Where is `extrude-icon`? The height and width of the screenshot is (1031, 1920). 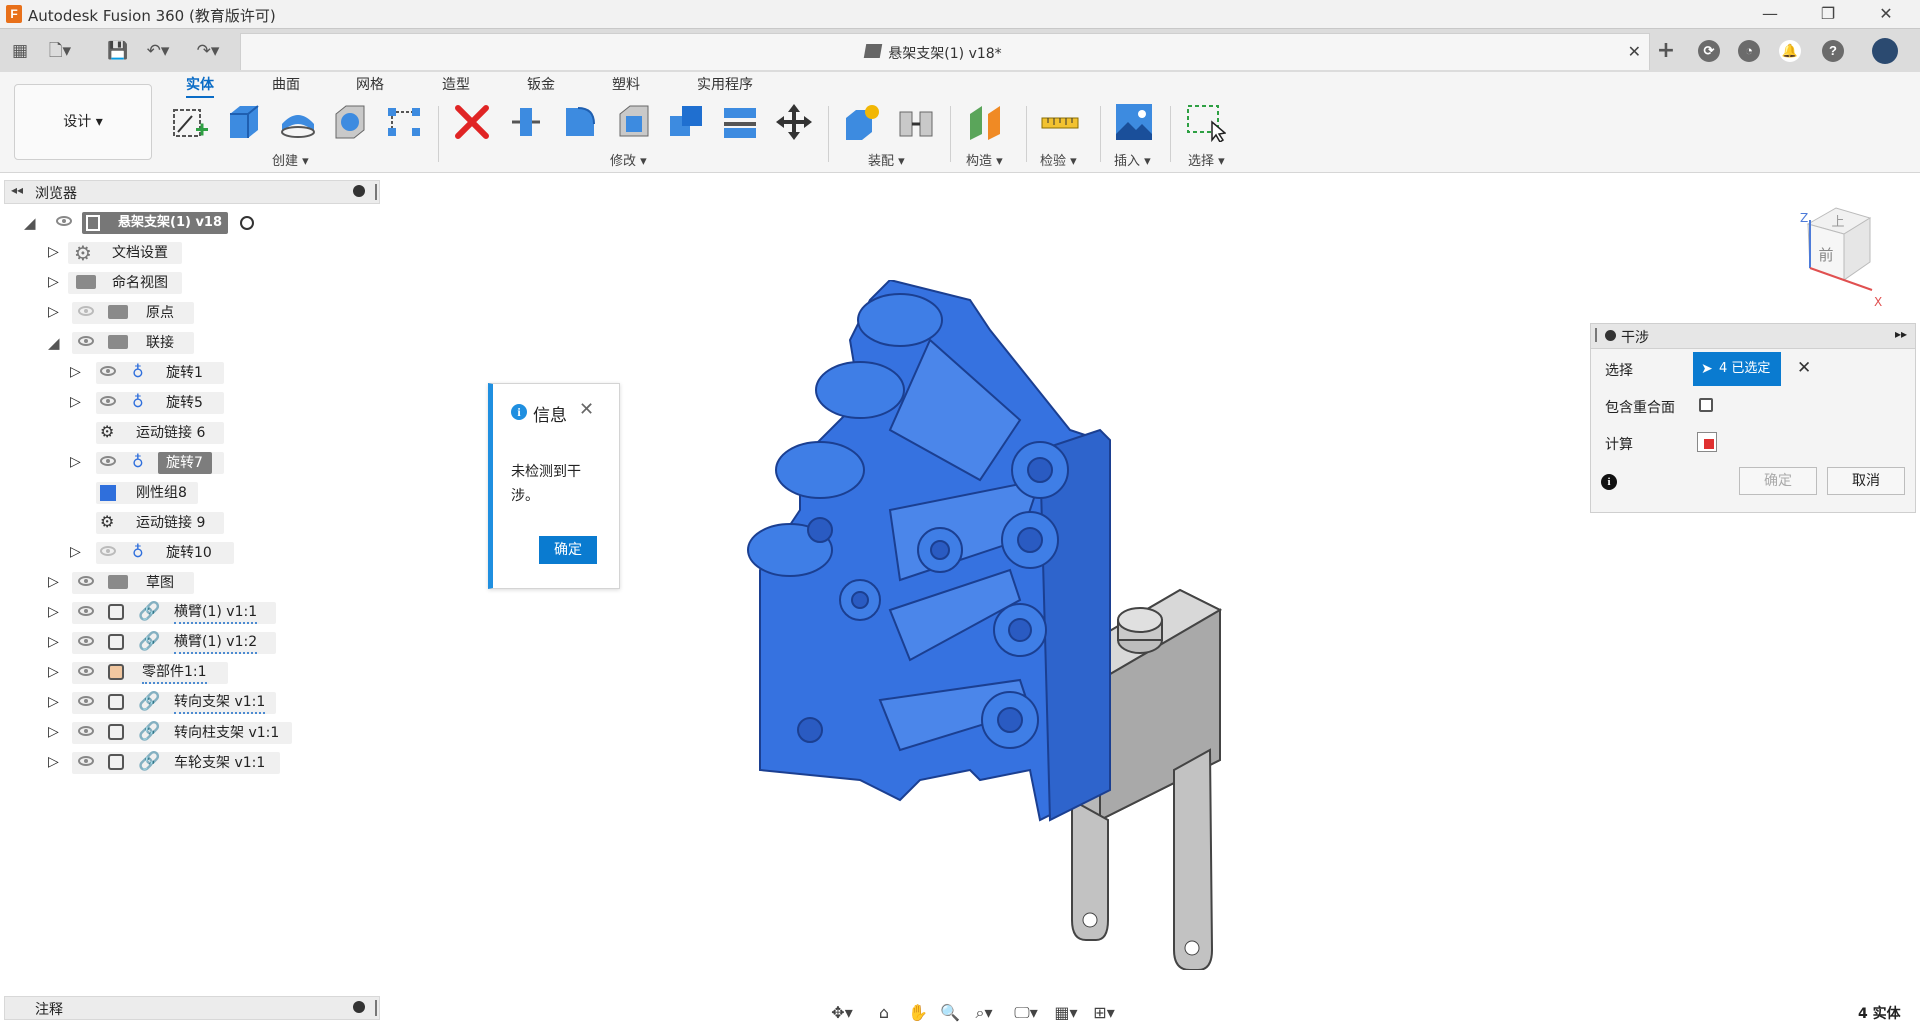 extrude-icon is located at coordinates (244, 122).